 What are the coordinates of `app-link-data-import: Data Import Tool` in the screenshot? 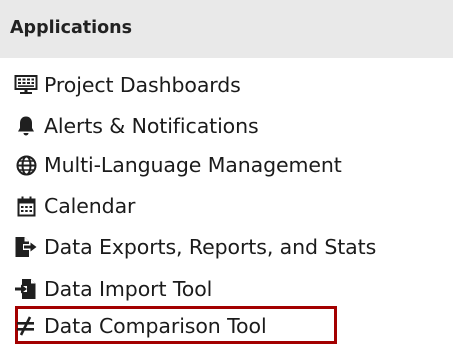 It's located at (113, 289).